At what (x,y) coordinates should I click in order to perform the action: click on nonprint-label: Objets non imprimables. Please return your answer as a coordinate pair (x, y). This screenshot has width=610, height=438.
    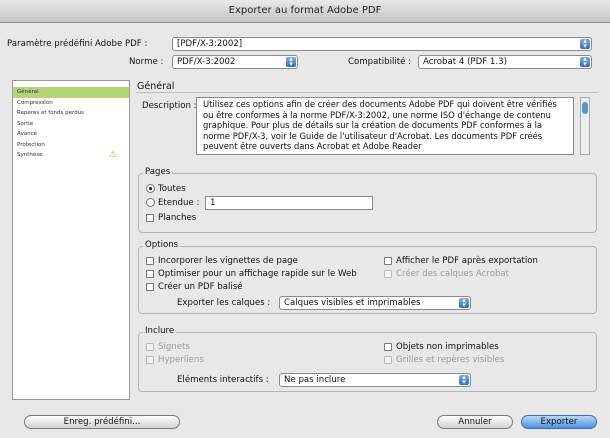
    Looking at the image, I should click on (447, 347).